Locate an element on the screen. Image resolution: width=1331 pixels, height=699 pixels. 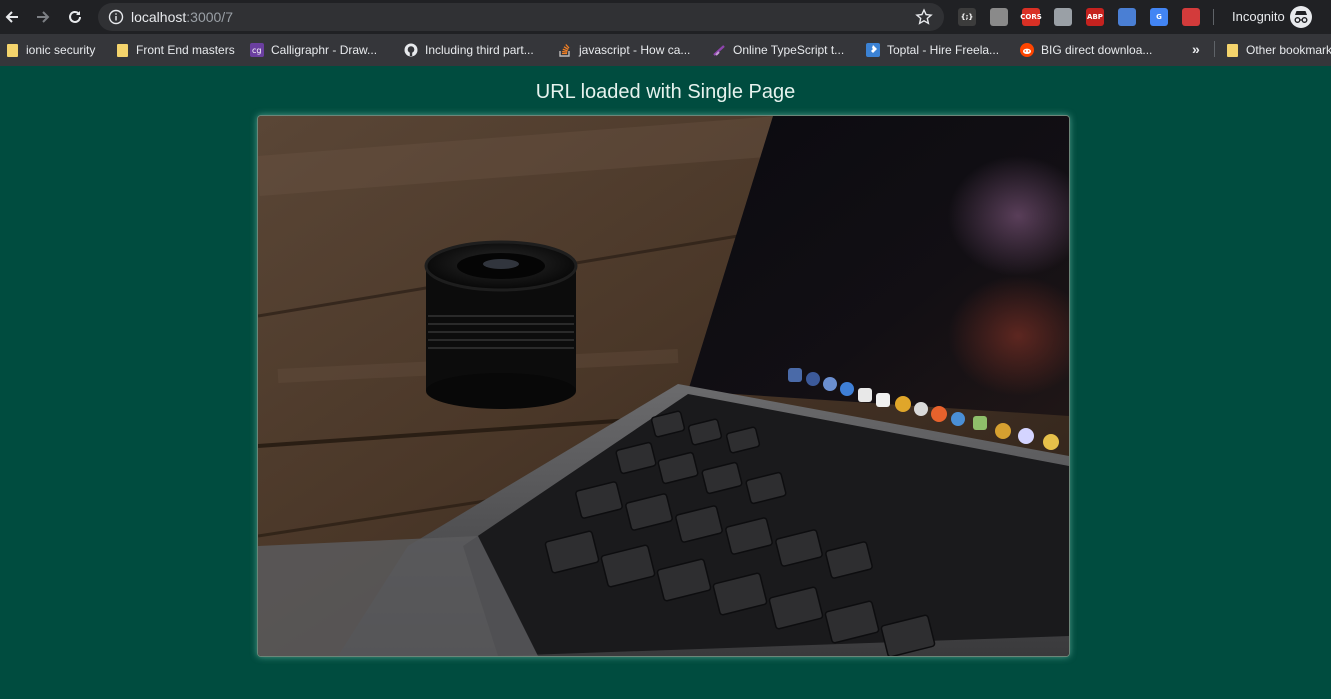
bookmark-star-icon is located at coordinates (924, 17).